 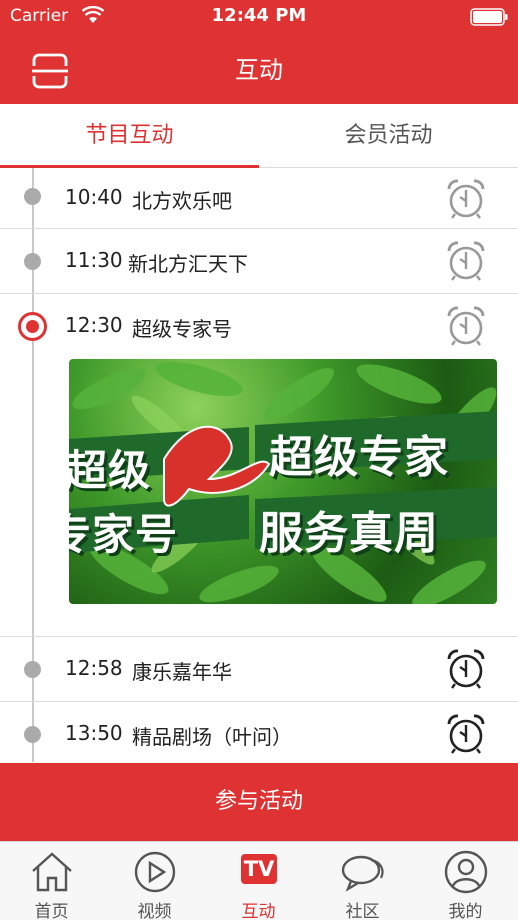 What do you see at coordinates (259, 70) in the screenshot?
I see `page-title: 互动` at bounding box center [259, 70].